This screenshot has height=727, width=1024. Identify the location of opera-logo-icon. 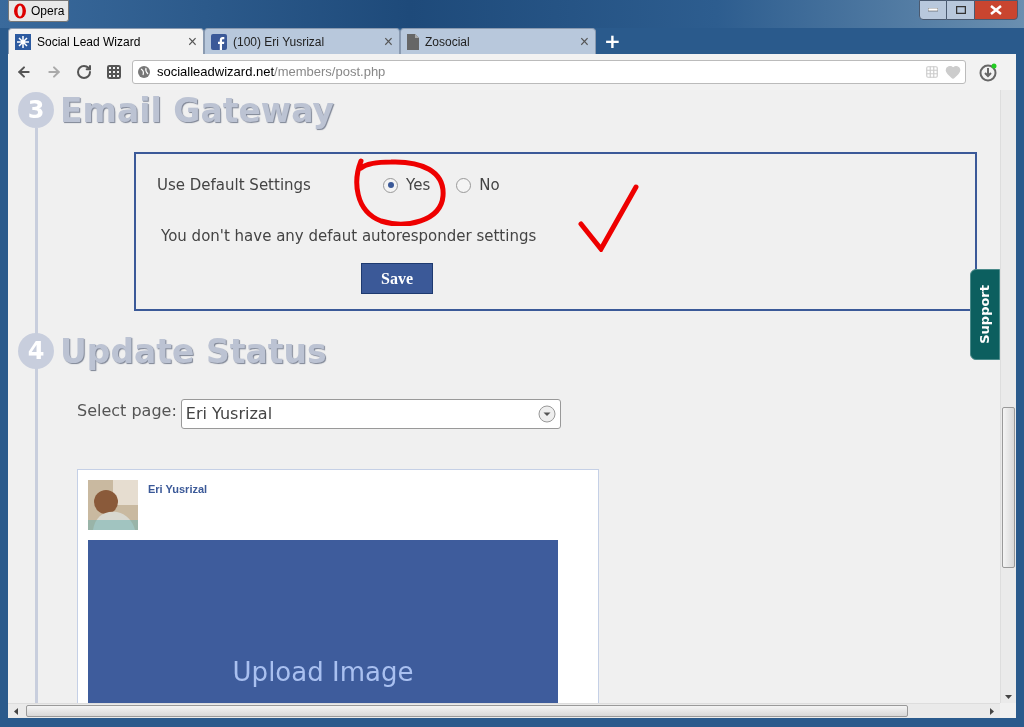
(20, 11).